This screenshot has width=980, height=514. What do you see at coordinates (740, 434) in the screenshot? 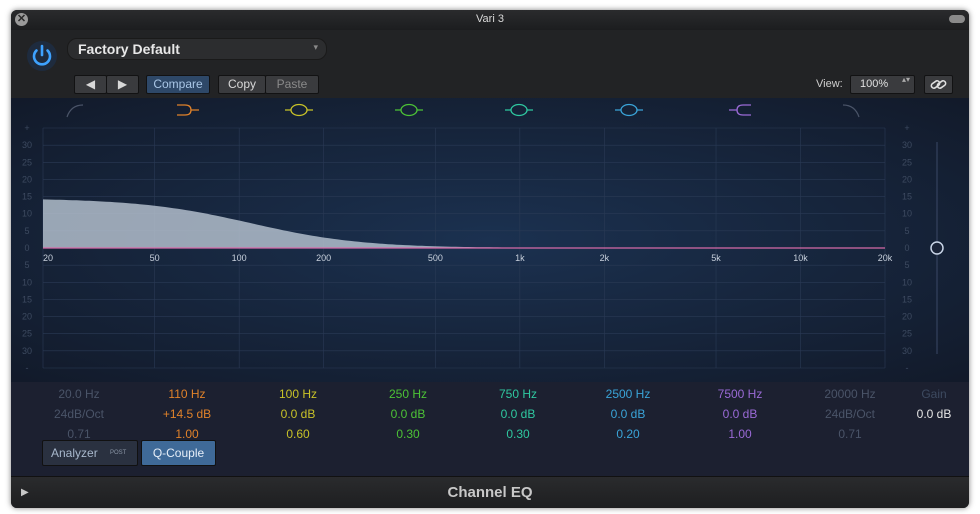
I see `band-q-value: 1.00` at bounding box center [740, 434].